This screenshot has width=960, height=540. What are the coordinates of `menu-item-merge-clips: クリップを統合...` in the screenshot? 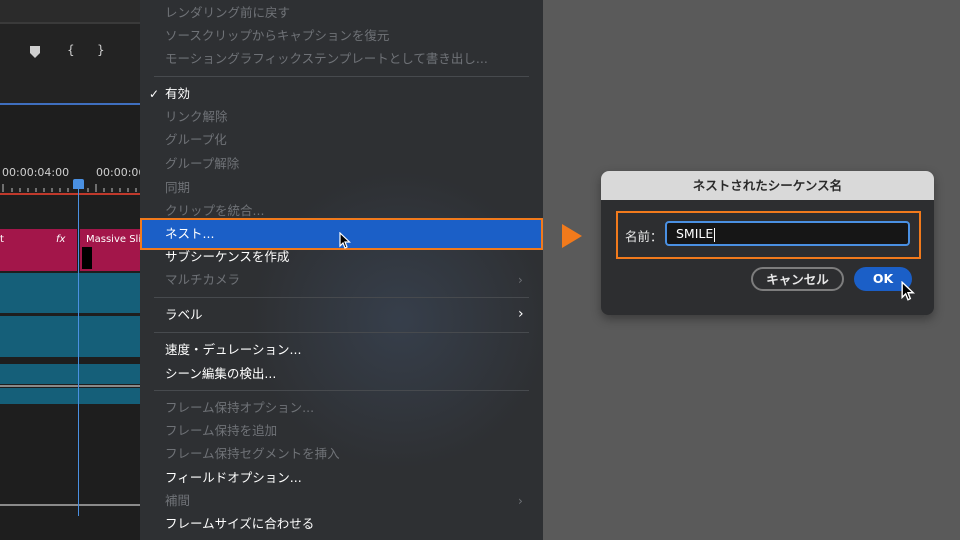 It's located at (214, 211).